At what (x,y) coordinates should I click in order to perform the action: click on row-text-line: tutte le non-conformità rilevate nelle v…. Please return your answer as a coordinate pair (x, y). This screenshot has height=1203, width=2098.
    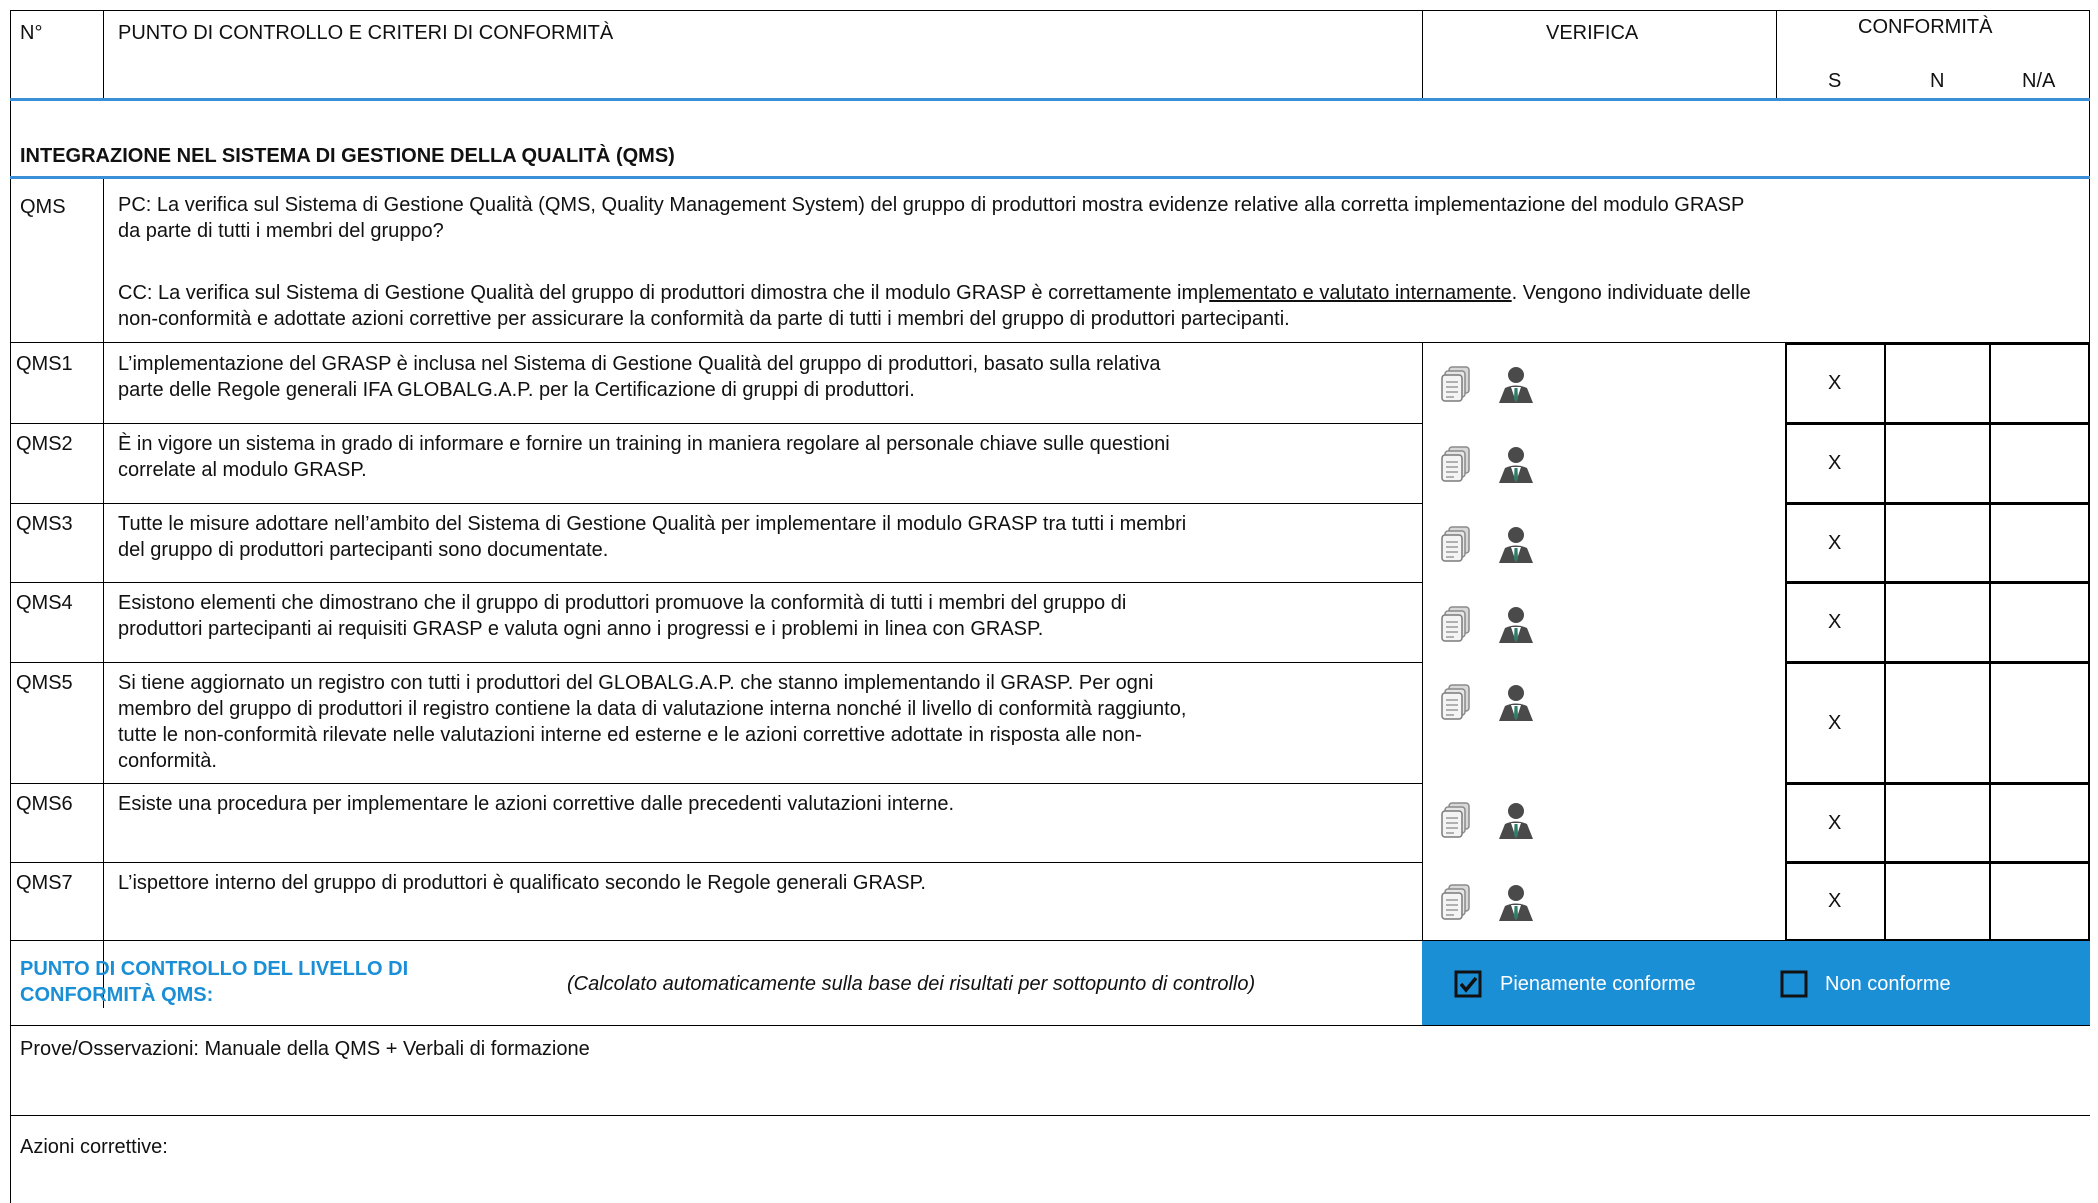
    Looking at the image, I should click on (630, 735).